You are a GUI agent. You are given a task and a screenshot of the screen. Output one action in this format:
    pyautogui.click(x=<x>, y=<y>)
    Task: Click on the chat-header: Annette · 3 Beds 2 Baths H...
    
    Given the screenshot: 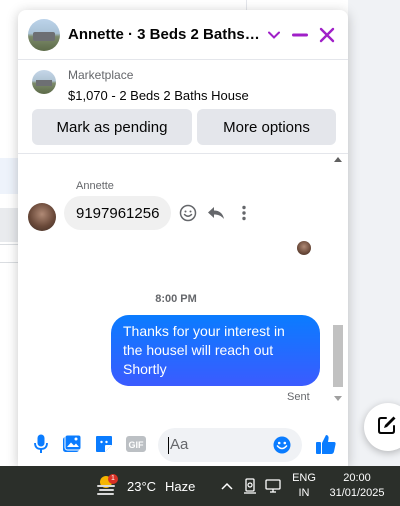 What is the action you would take?
    pyautogui.click(x=183, y=35)
    